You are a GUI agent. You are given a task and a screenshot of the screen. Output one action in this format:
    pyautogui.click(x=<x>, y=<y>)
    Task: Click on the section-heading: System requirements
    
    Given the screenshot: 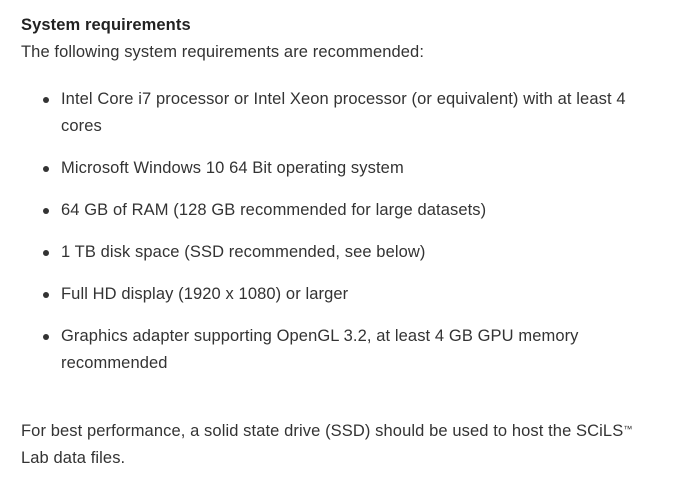 What is the action you would take?
    pyautogui.click(x=106, y=25)
    